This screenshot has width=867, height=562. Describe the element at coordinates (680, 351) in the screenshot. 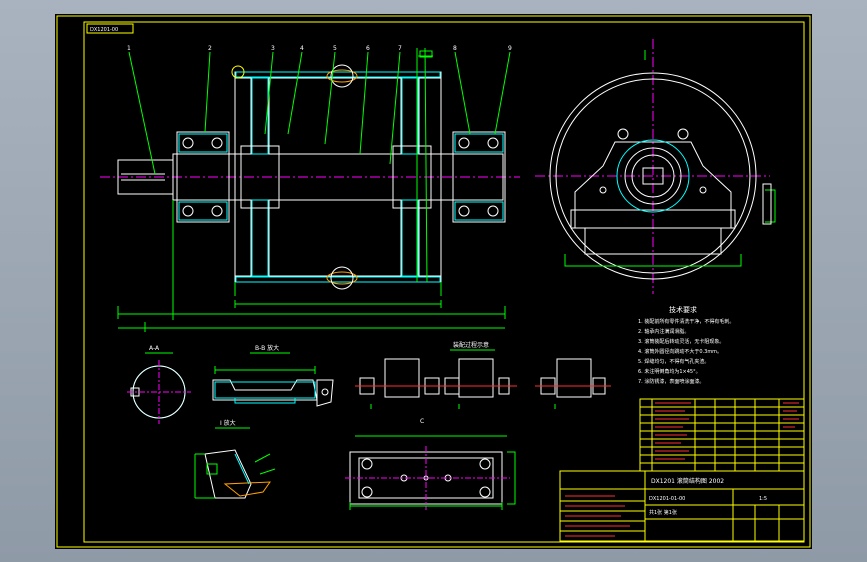

I see `svg-text: 4. 滚筒外圆径向跳动不大于0.3mm。` at that location.